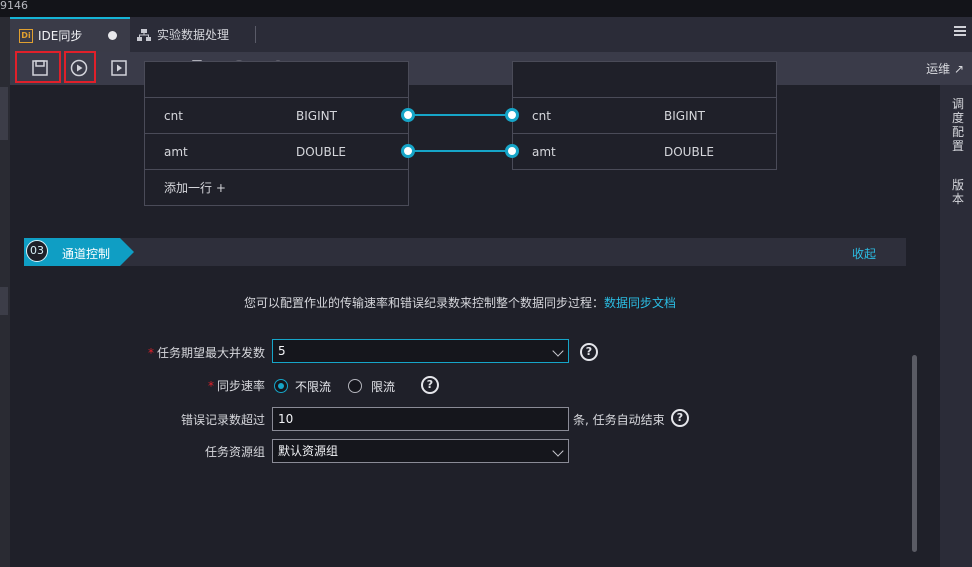 Image resolution: width=972 pixels, height=567 pixels. I want to click on tab-ide-sync: Di IDE同步, so click(70, 34).